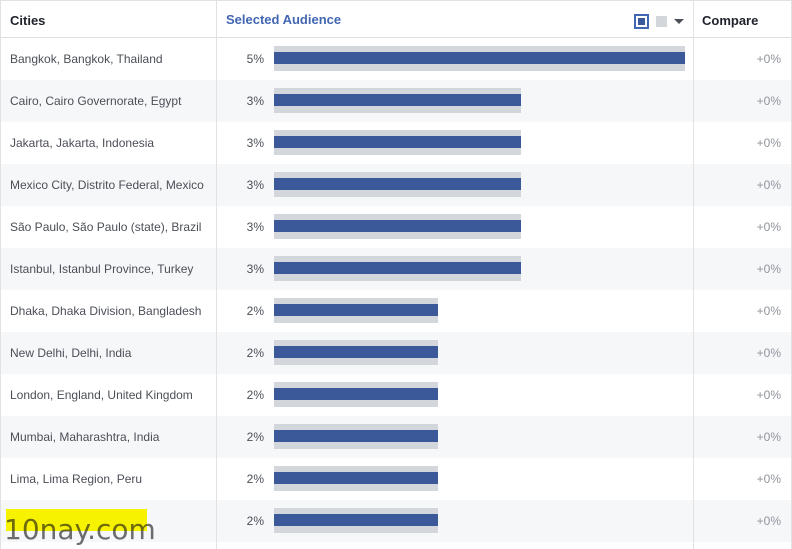 The image size is (792, 549). What do you see at coordinates (86, 59) in the screenshot?
I see `city-name: Bangkok, Bangkok, Thailand` at bounding box center [86, 59].